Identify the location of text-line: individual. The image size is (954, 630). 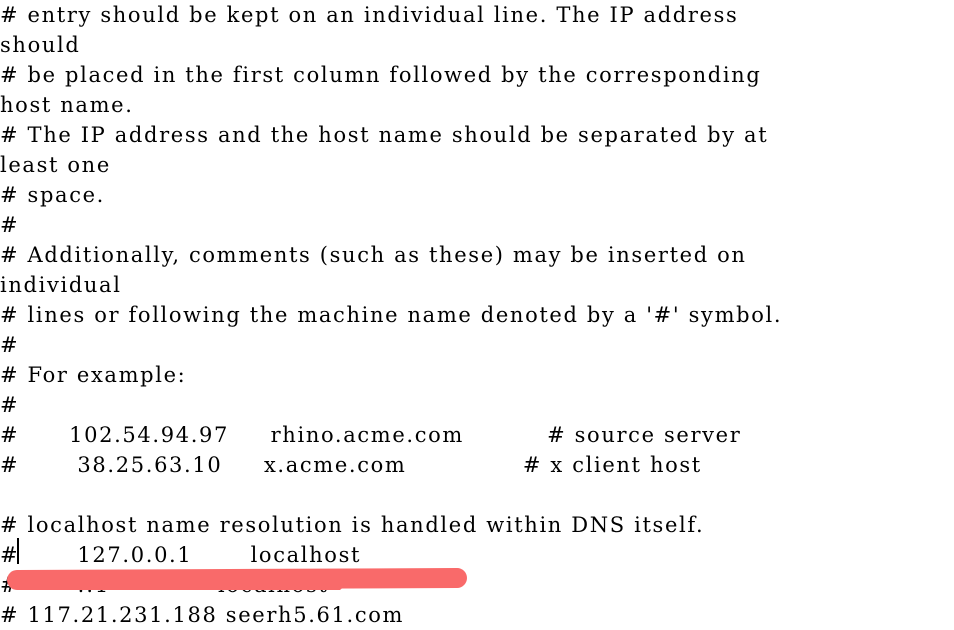
(477, 285).